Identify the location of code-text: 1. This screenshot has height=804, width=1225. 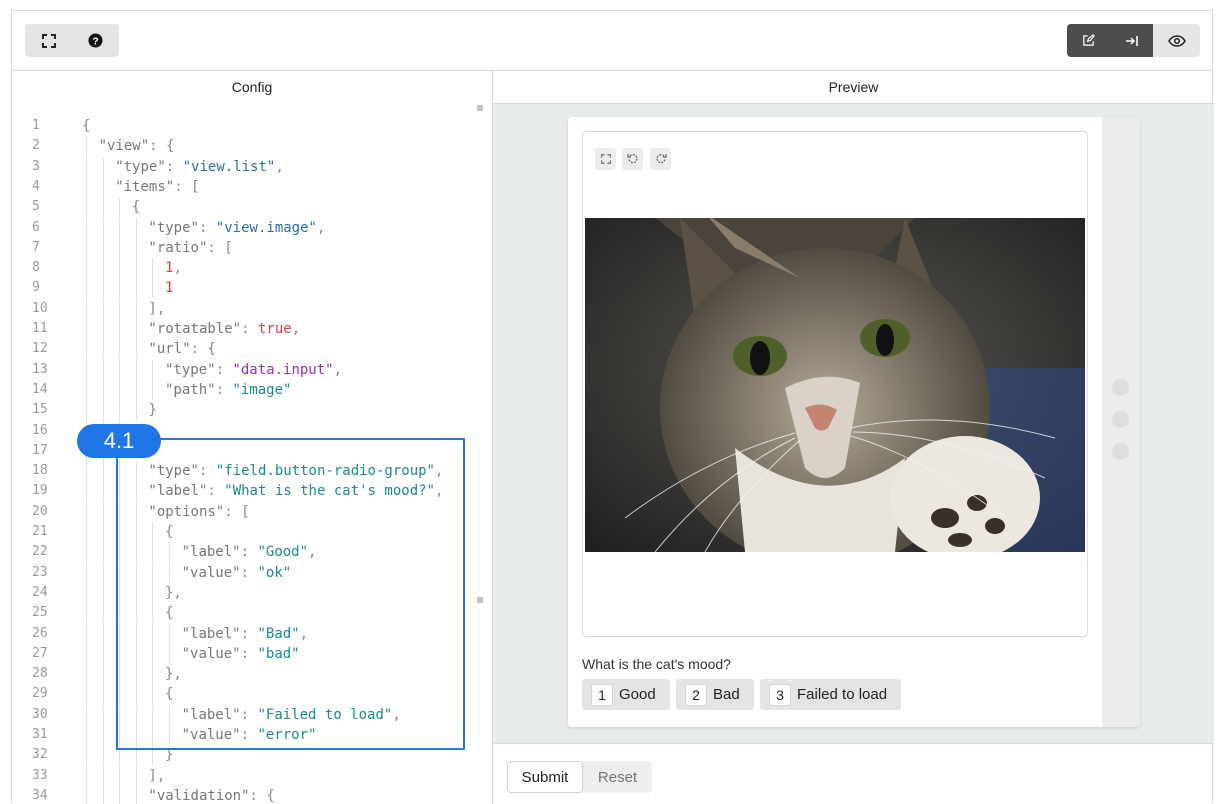
(169, 288).